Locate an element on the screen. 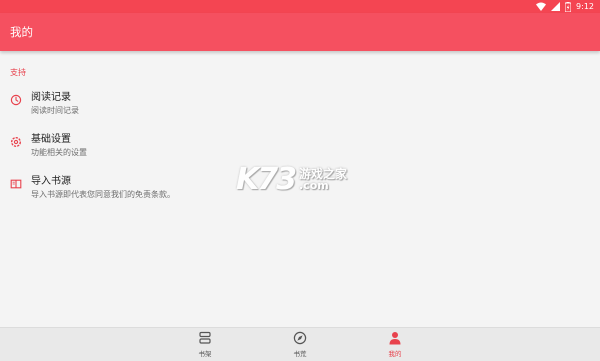 Image resolution: width=600 pixels, height=361 pixels. watermark-com: .com is located at coordinates (314, 185).